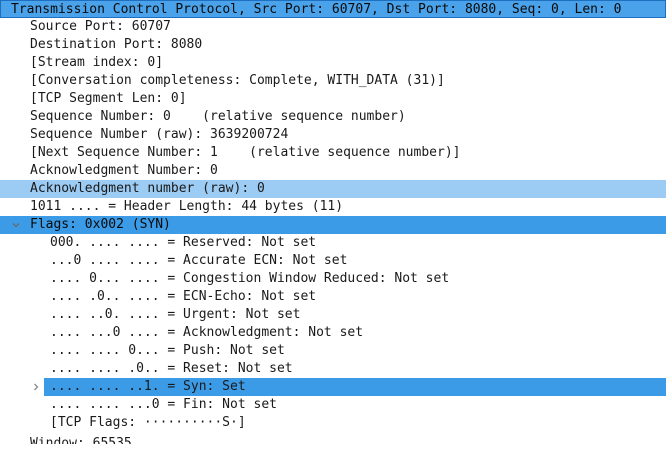 This screenshot has height=468, width=666. Describe the element at coordinates (333, 225) in the screenshot. I see `flags-row: Flags: 0x002 (SYN)` at that location.